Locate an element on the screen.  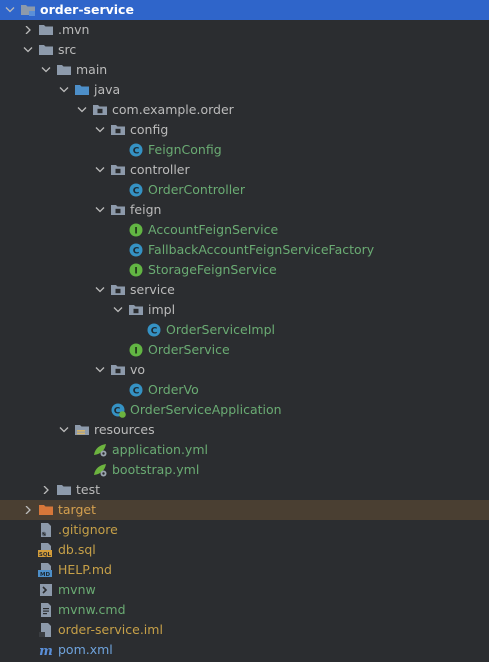
tree-item-label: order-service is located at coordinates (87, 9).